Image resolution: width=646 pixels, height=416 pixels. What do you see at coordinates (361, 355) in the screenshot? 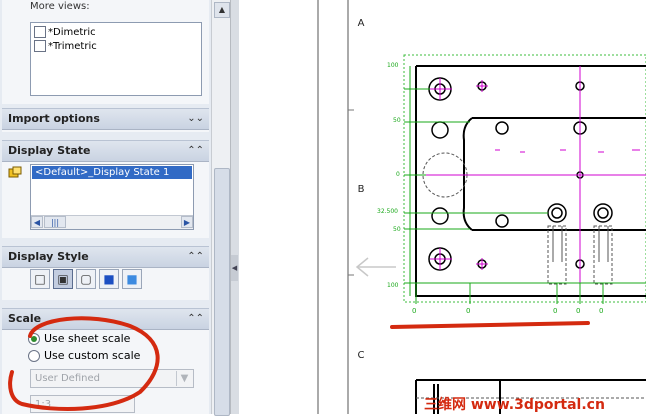
I see `zone-label-c: C` at bounding box center [361, 355].